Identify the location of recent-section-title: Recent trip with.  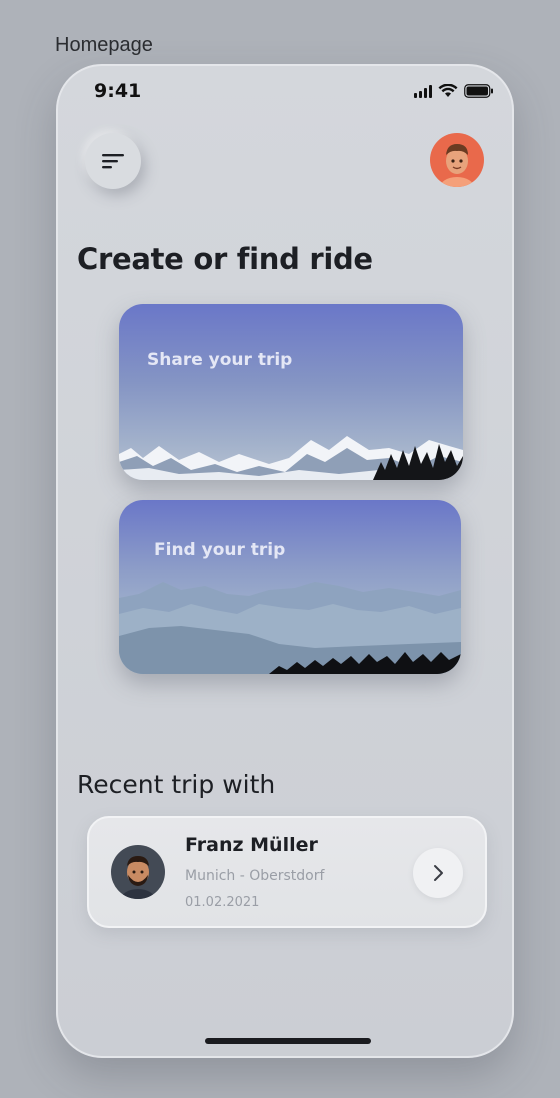
(176, 784).